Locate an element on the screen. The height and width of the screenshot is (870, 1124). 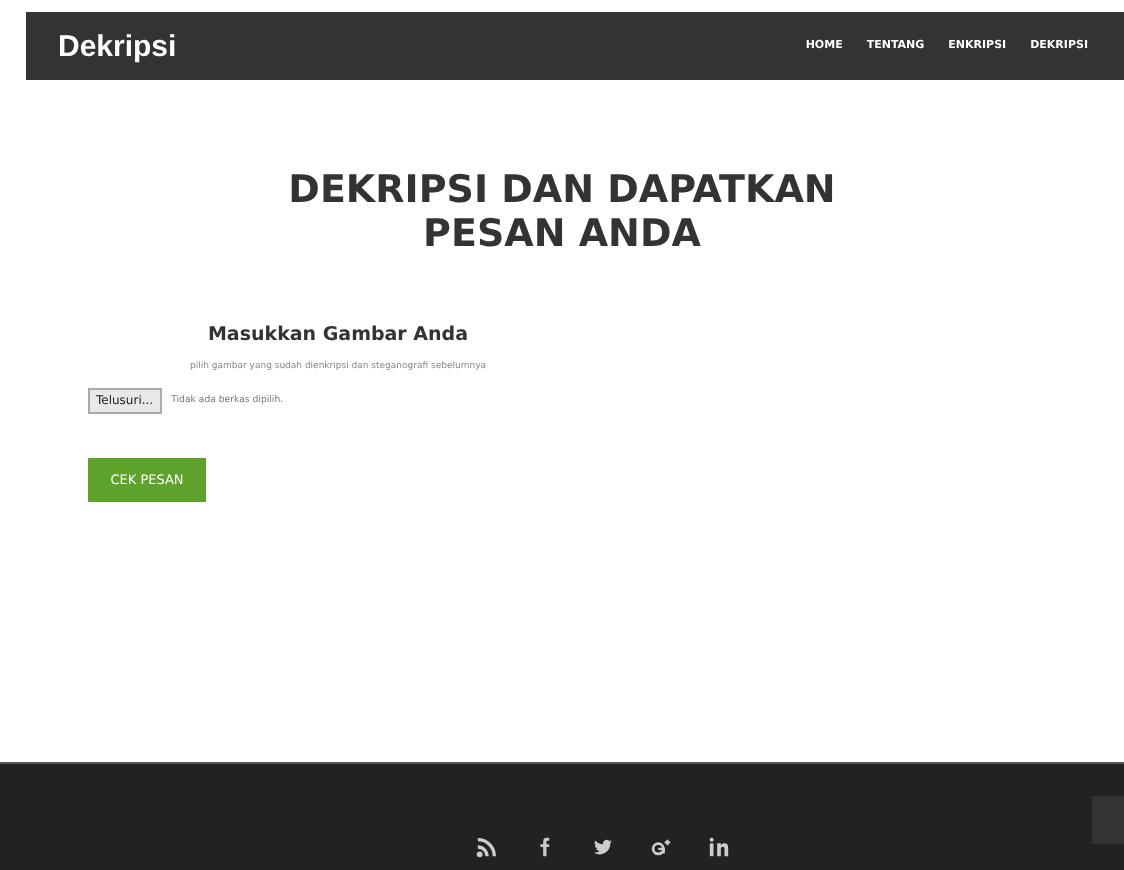
google-plus-icon is located at coordinates (660, 847).